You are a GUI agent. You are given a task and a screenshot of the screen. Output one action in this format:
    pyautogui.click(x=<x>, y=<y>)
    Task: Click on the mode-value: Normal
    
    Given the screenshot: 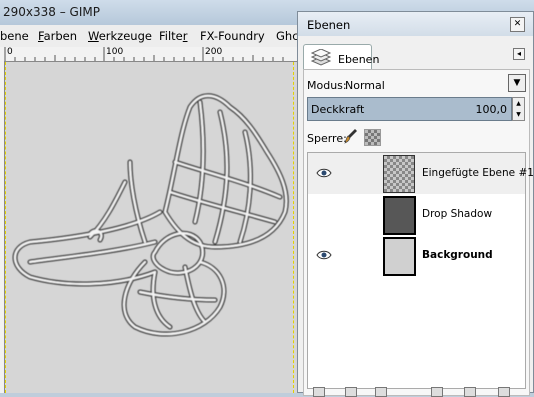 What is the action you would take?
    pyautogui.click(x=365, y=85)
    